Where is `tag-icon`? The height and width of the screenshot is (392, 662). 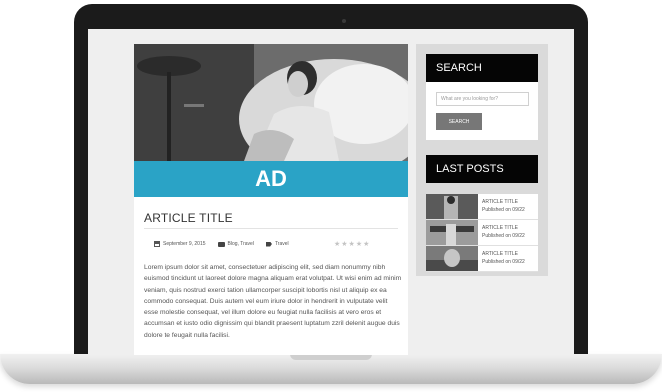
tag-icon is located at coordinates (268, 244).